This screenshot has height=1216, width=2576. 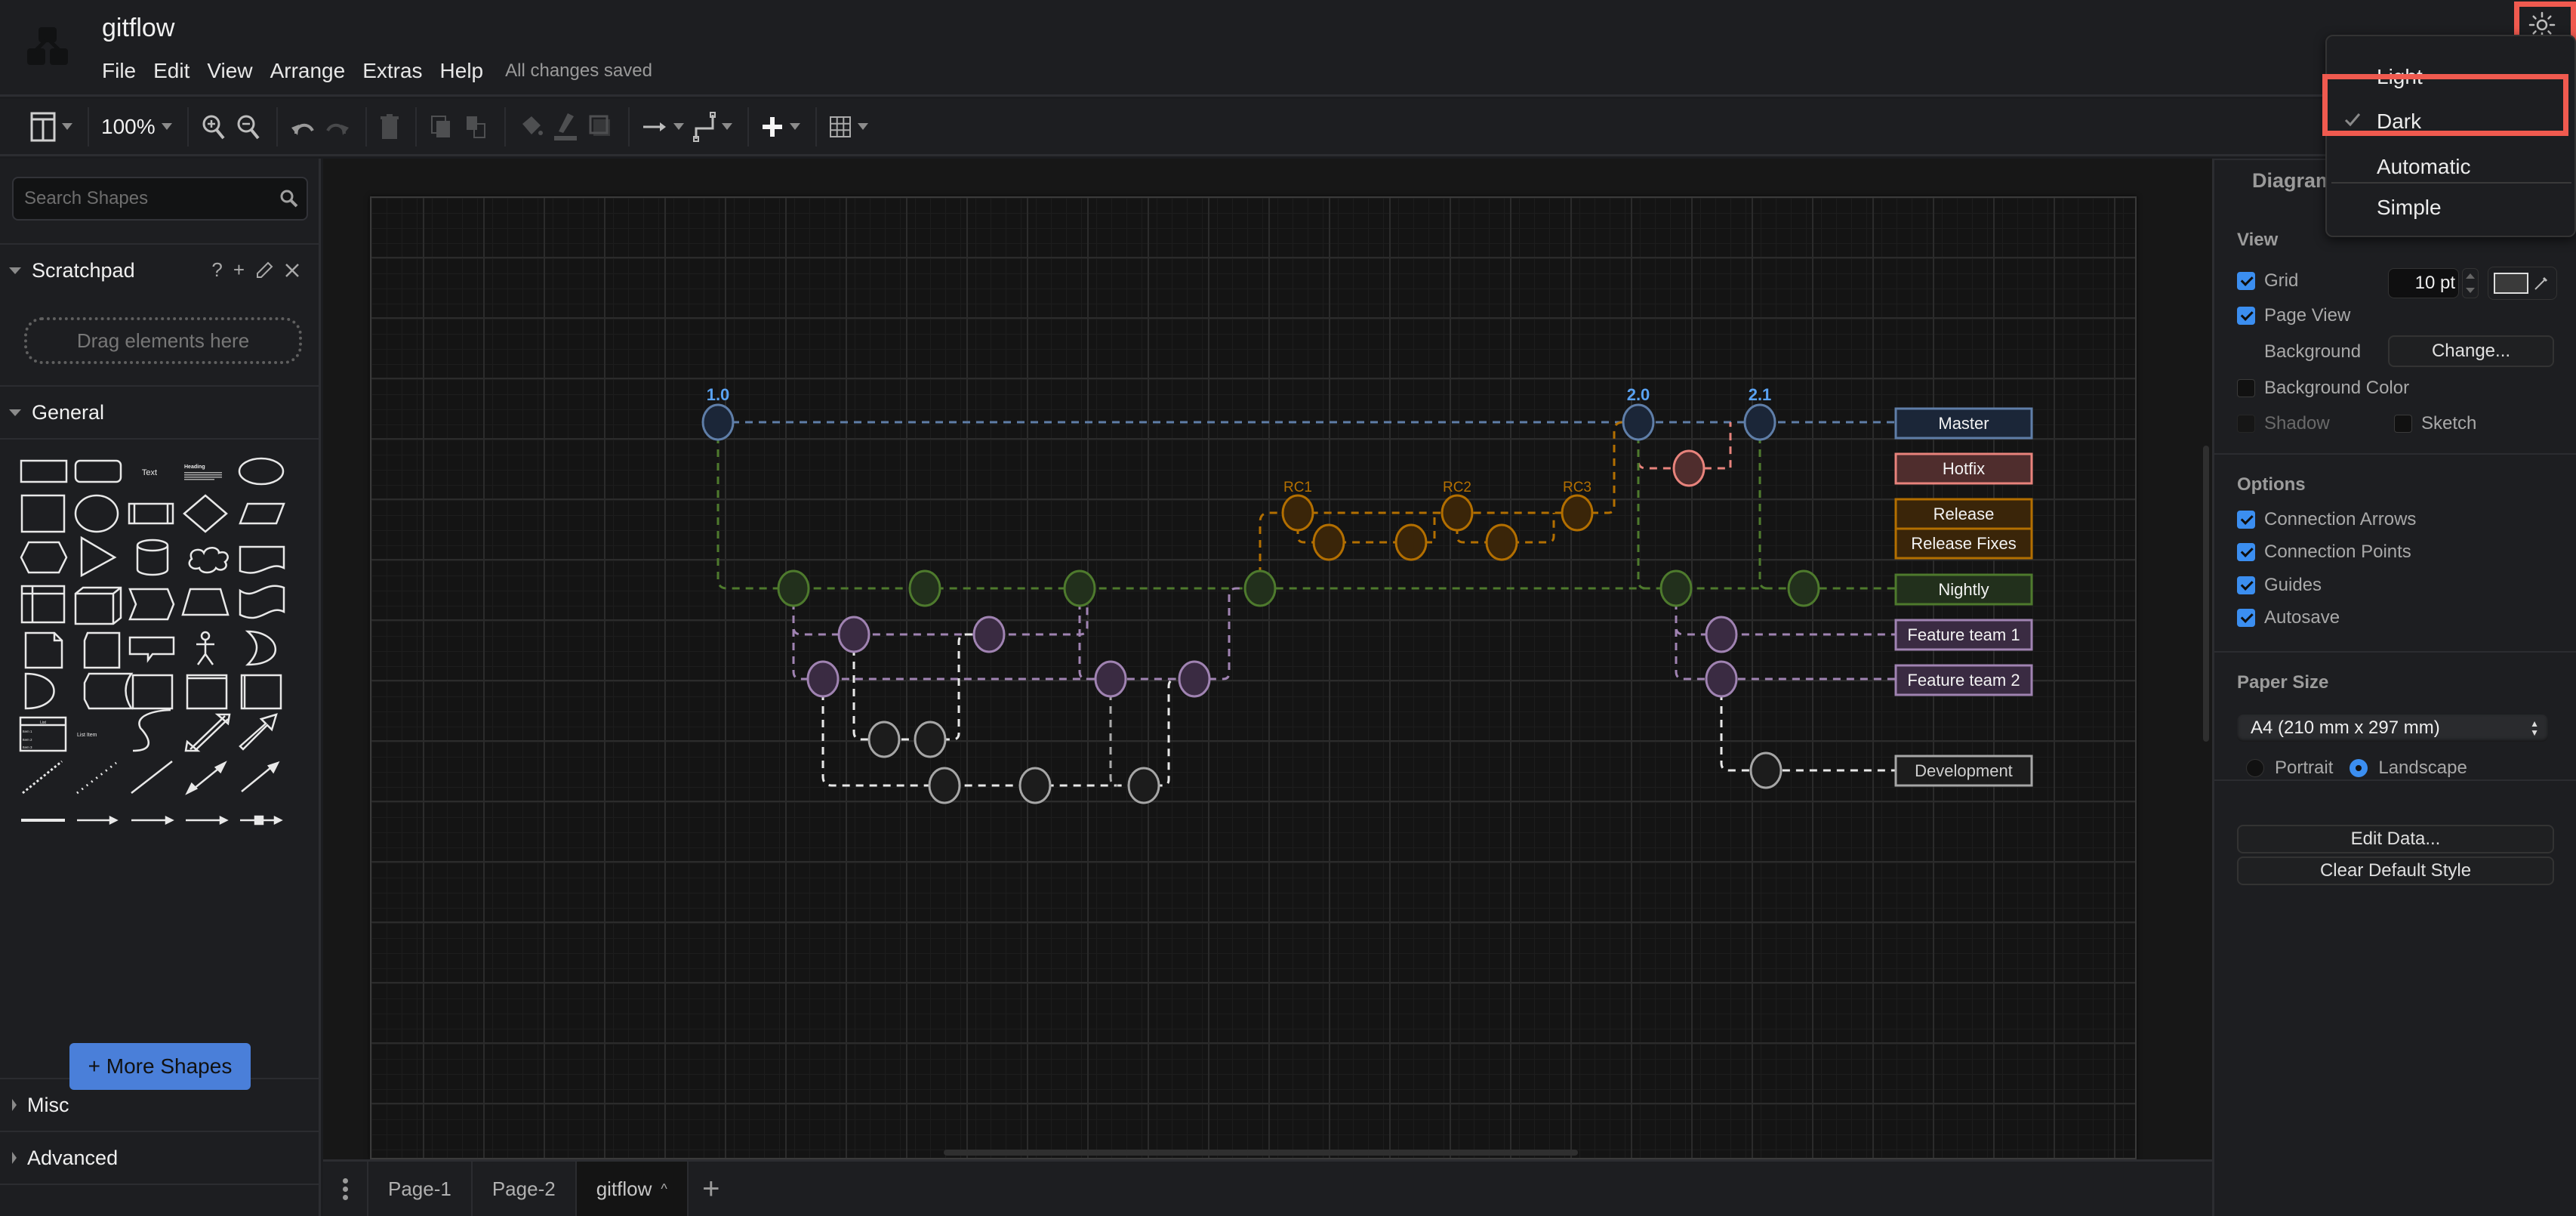 What do you see at coordinates (262, 602) in the screenshot?
I see `shape-tape` at bounding box center [262, 602].